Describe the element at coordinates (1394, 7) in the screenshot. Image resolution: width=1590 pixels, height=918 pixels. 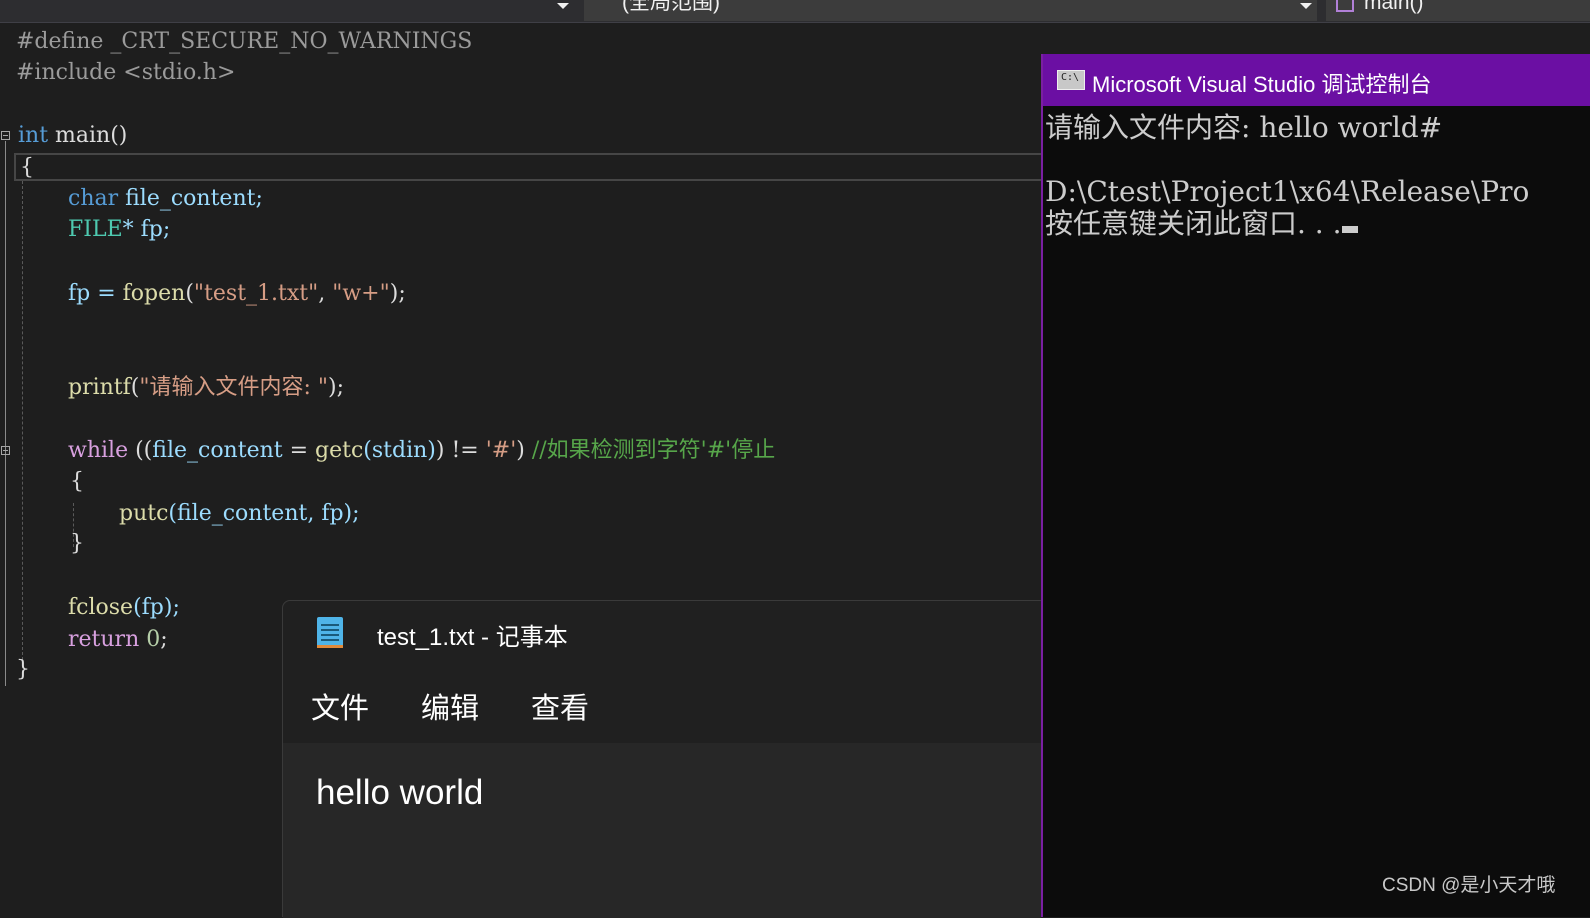
I see `function-dropdown-label: main()` at that location.